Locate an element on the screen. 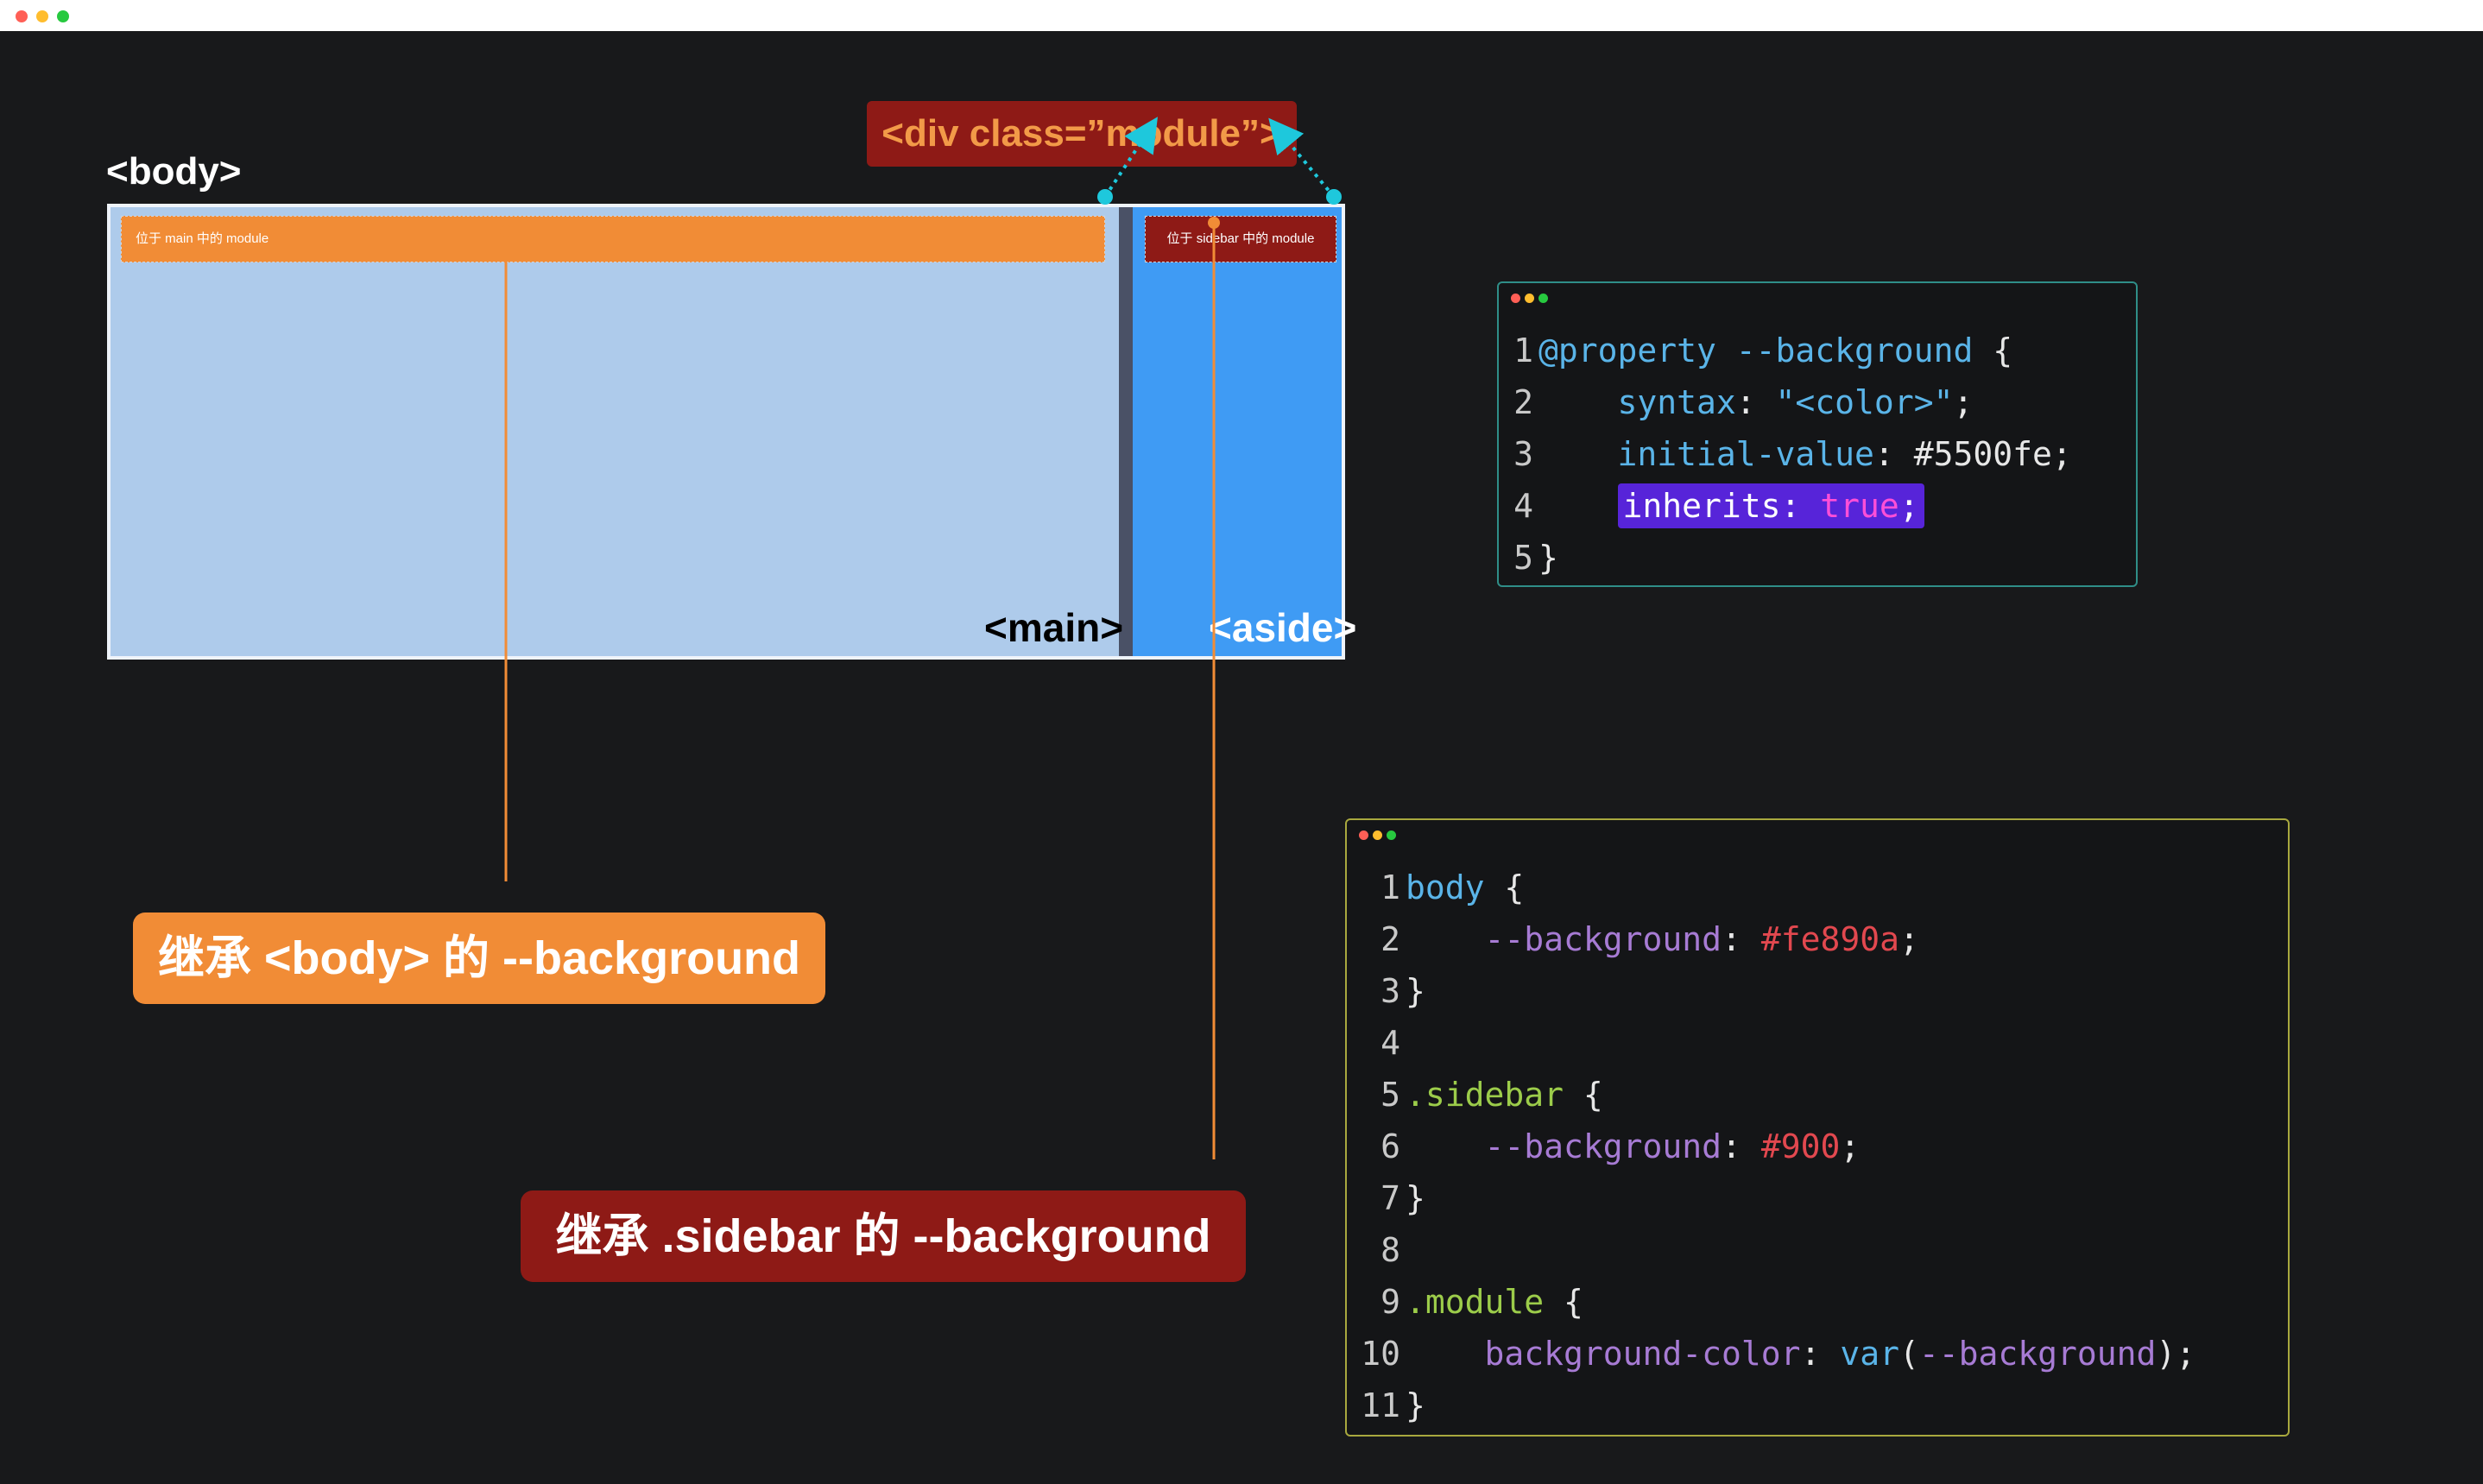 This screenshot has width=2483, height=1484. minimize-dot-icon is located at coordinates (42, 16).